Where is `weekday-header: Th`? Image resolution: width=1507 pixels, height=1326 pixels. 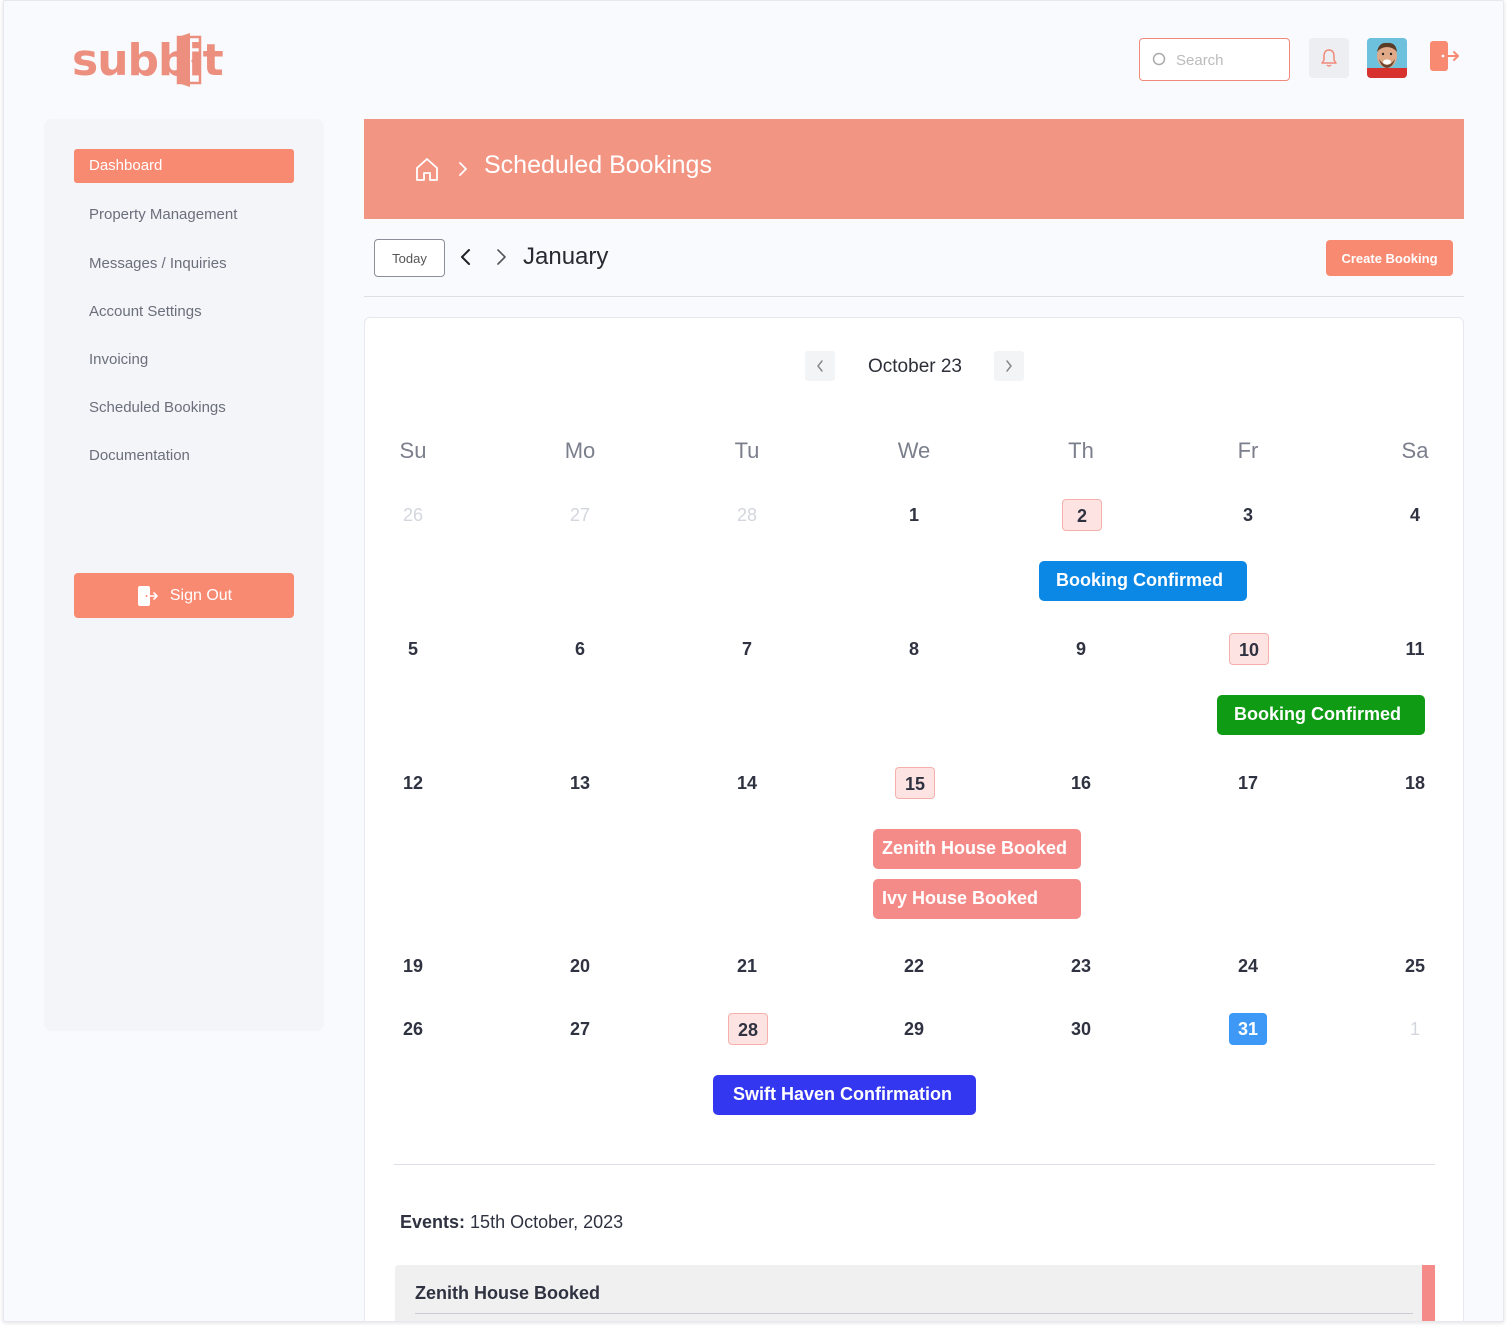 weekday-header: Th is located at coordinates (1081, 450).